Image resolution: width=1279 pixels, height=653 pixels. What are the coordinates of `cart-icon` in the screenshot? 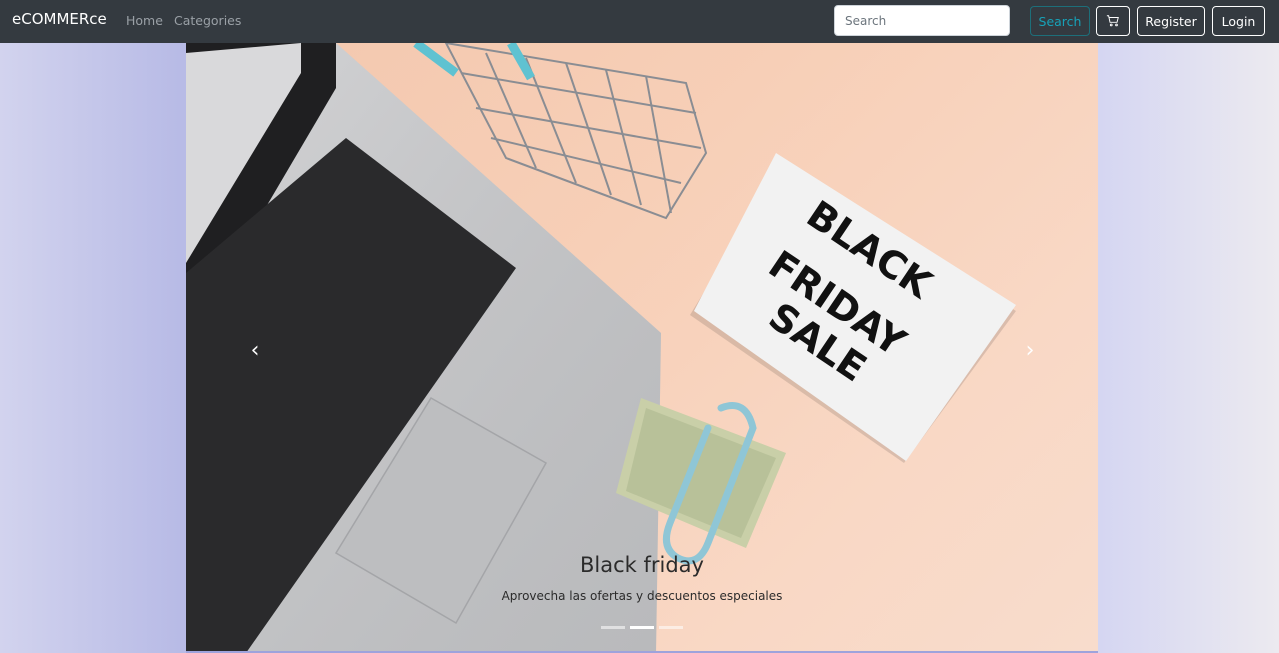 It's located at (1112, 21).